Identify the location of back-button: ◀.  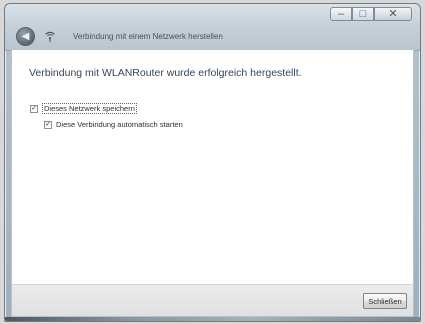
(25, 36).